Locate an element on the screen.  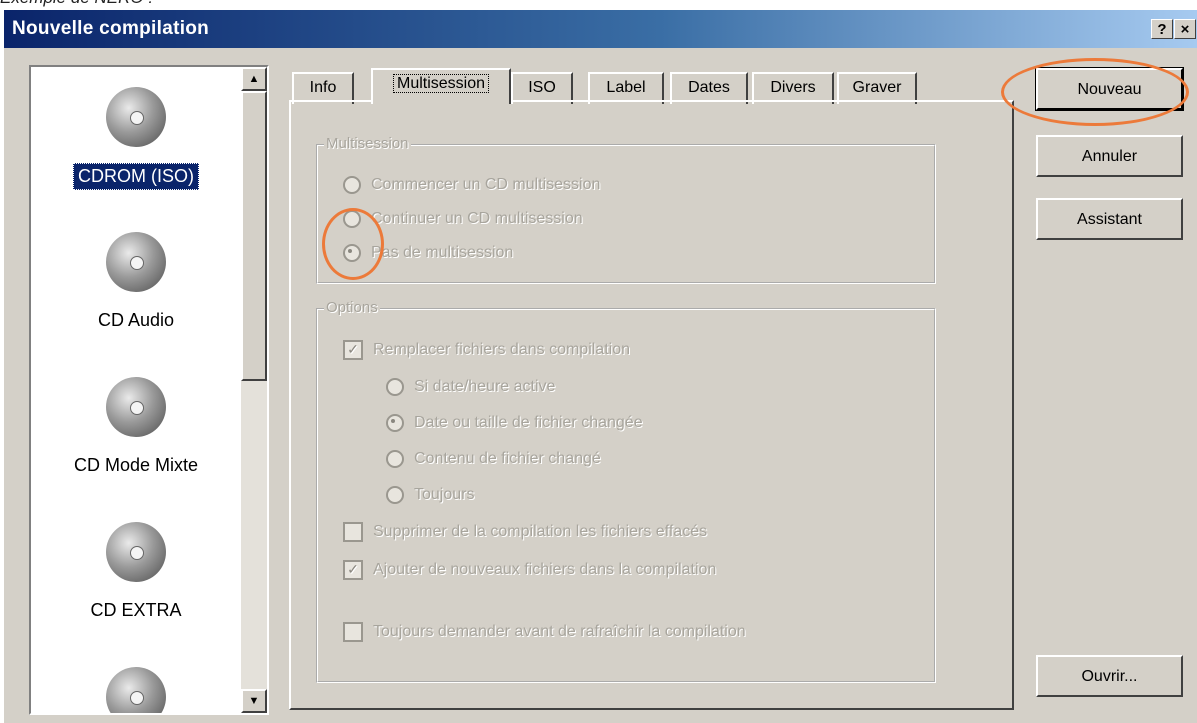
cd-icon is located at coordinates (136, 690).